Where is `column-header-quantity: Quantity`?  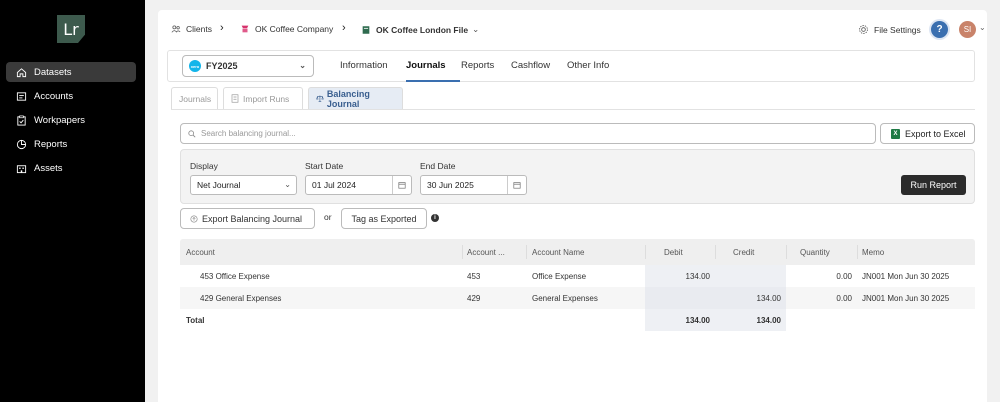 column-header-quantity: Quantity is located at coordinates (815, 252).